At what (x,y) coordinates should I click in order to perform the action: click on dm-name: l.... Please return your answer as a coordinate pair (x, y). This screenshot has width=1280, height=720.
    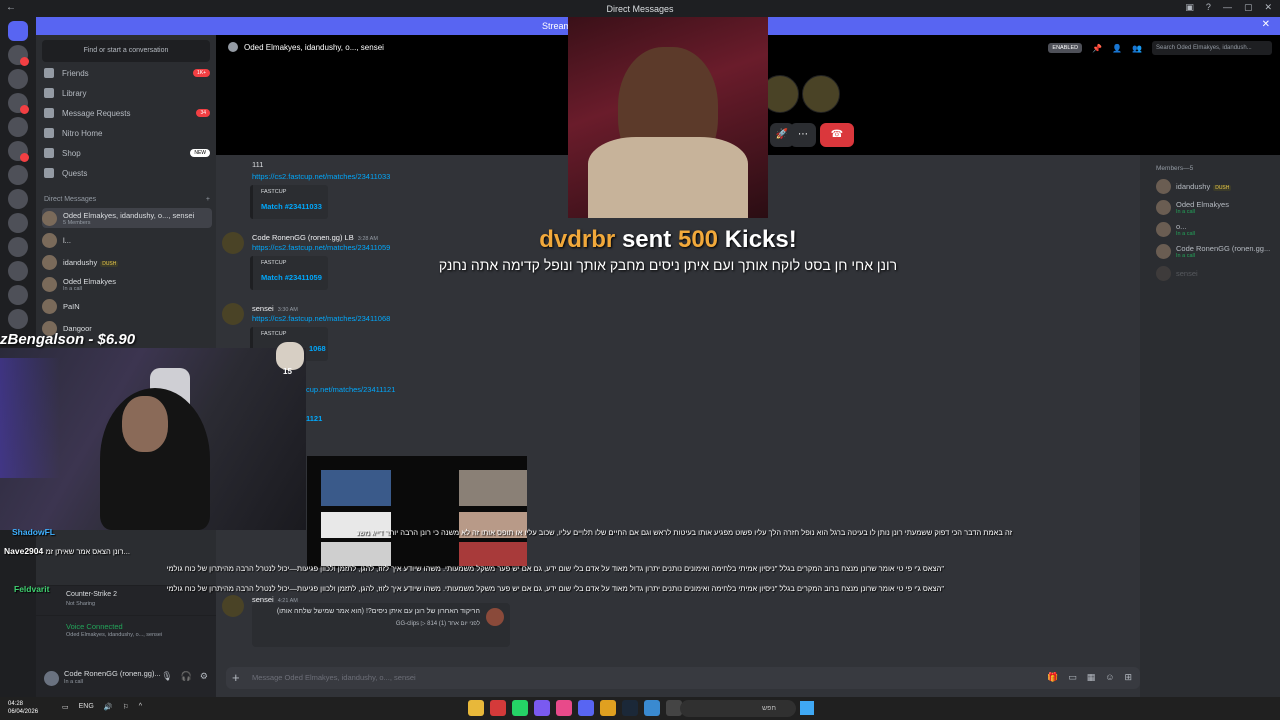
    Looking at the image, I should click on (67, 240).